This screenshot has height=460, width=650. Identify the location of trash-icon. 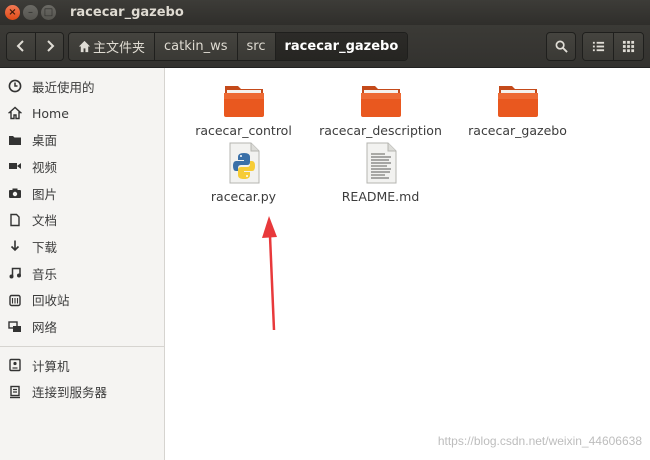
(15, 300).